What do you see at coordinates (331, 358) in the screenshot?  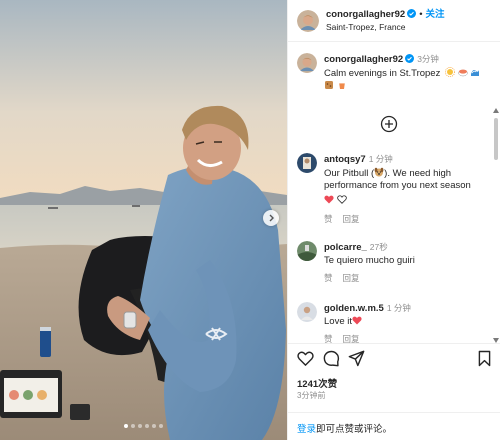 I see `comment-bubble-icon` at bounding box center [331, 358].